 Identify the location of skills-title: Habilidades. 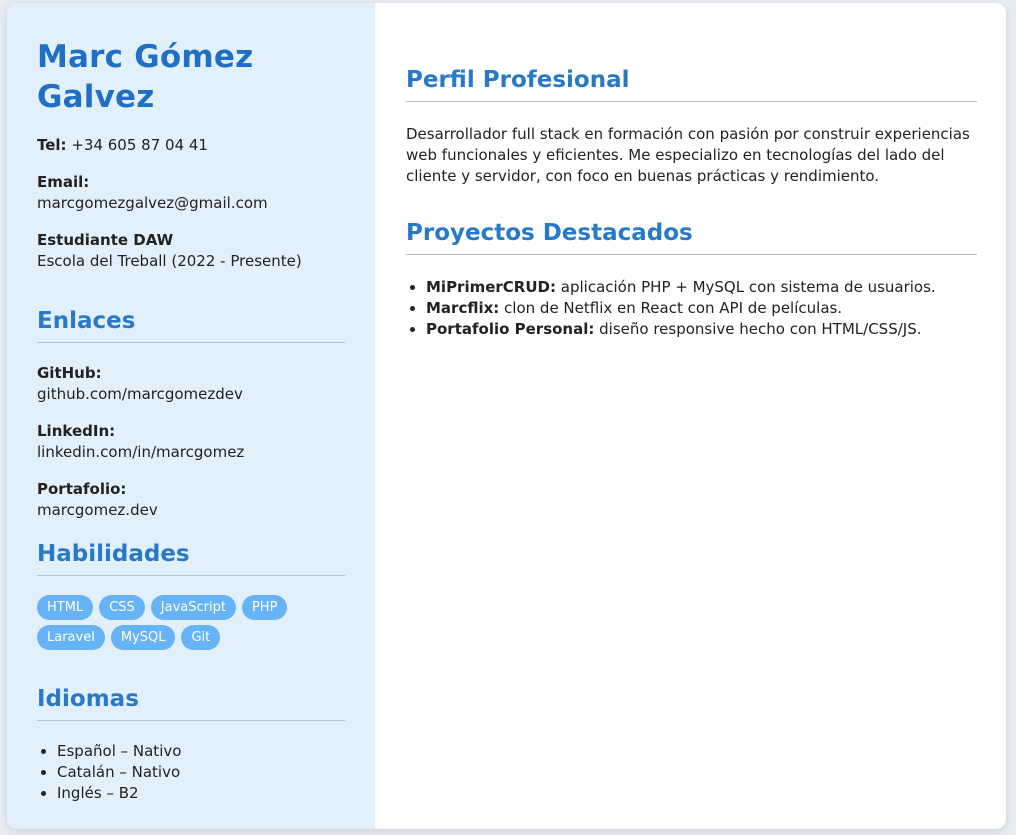
(191, 557).